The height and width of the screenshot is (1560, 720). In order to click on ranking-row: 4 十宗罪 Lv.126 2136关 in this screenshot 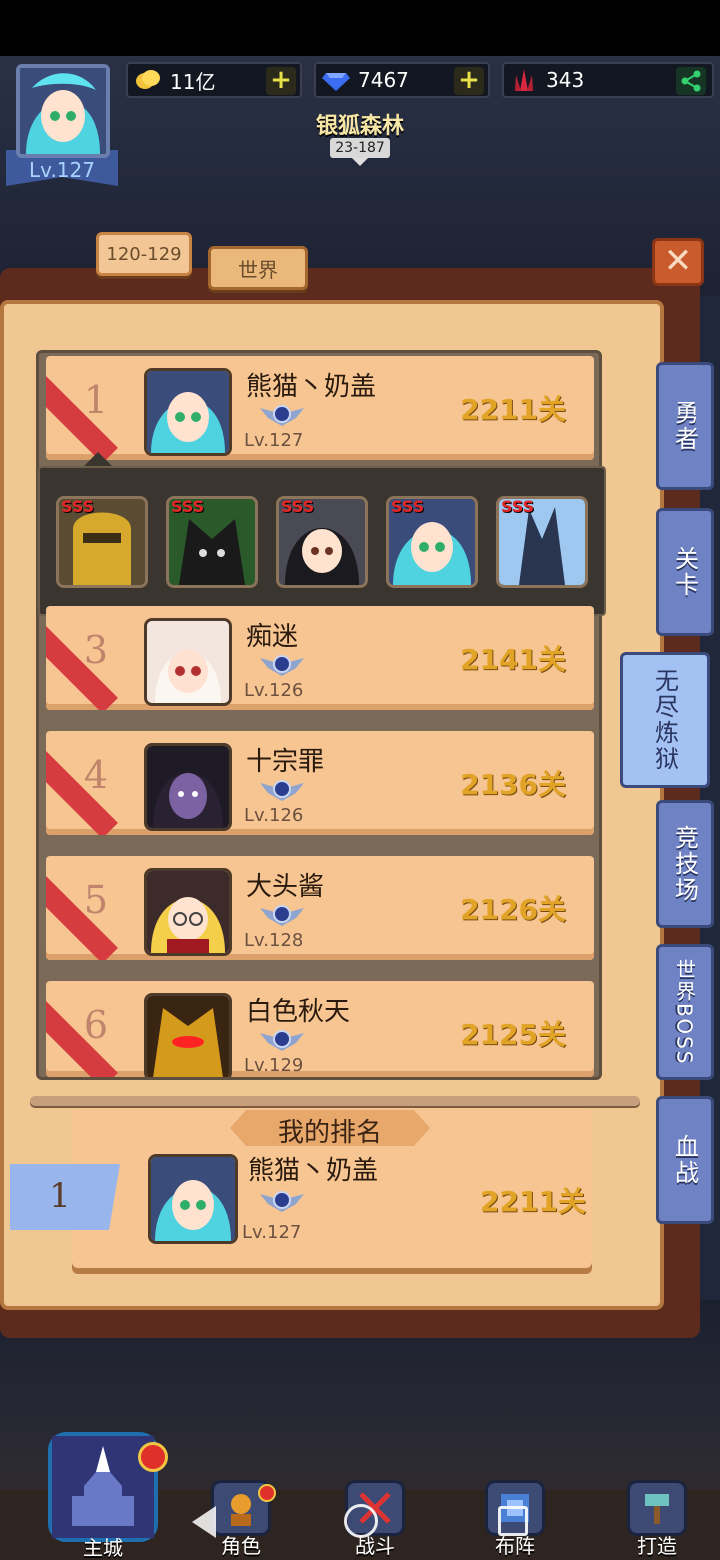, I will do `click(320, 783)`.